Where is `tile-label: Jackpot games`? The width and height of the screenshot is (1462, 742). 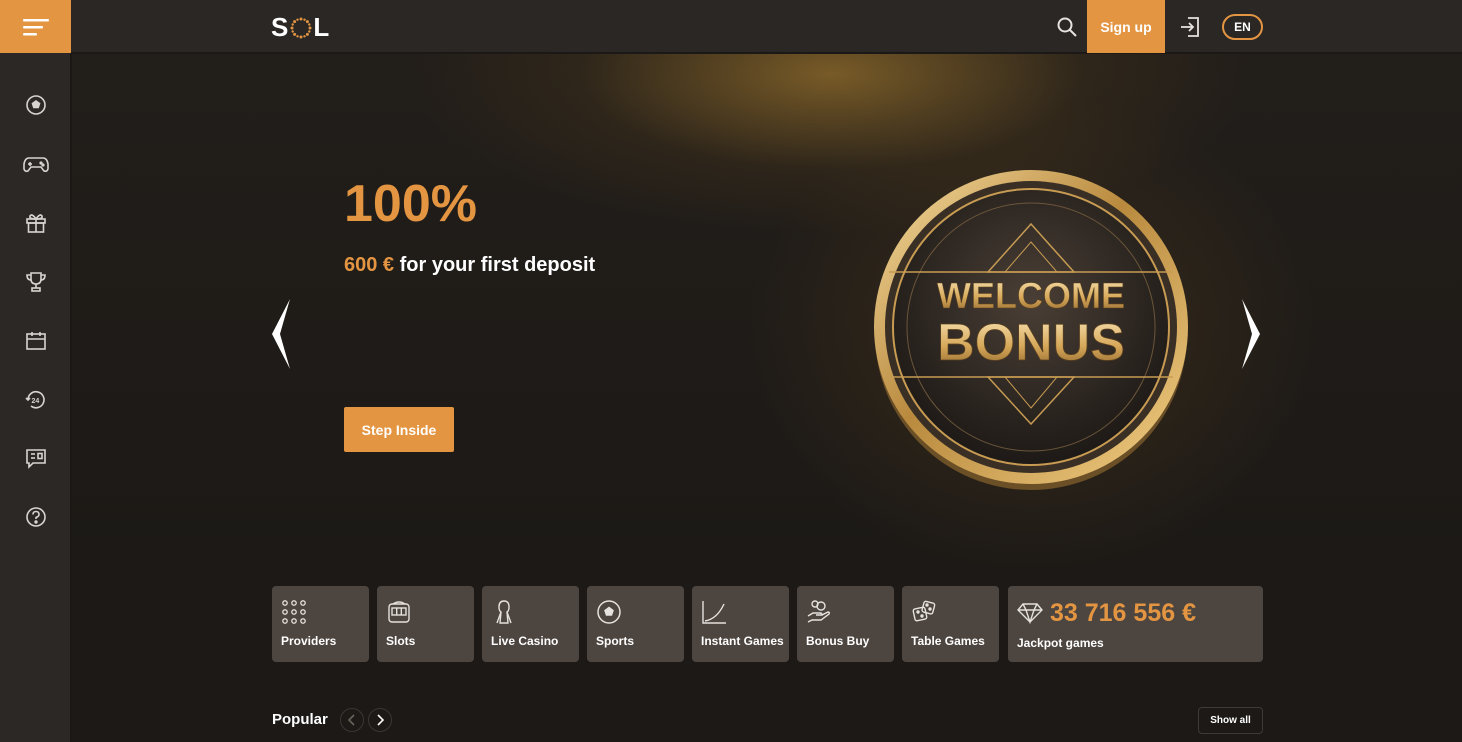
tile-label: Jackpot games is located at coordinates (1060, 643).